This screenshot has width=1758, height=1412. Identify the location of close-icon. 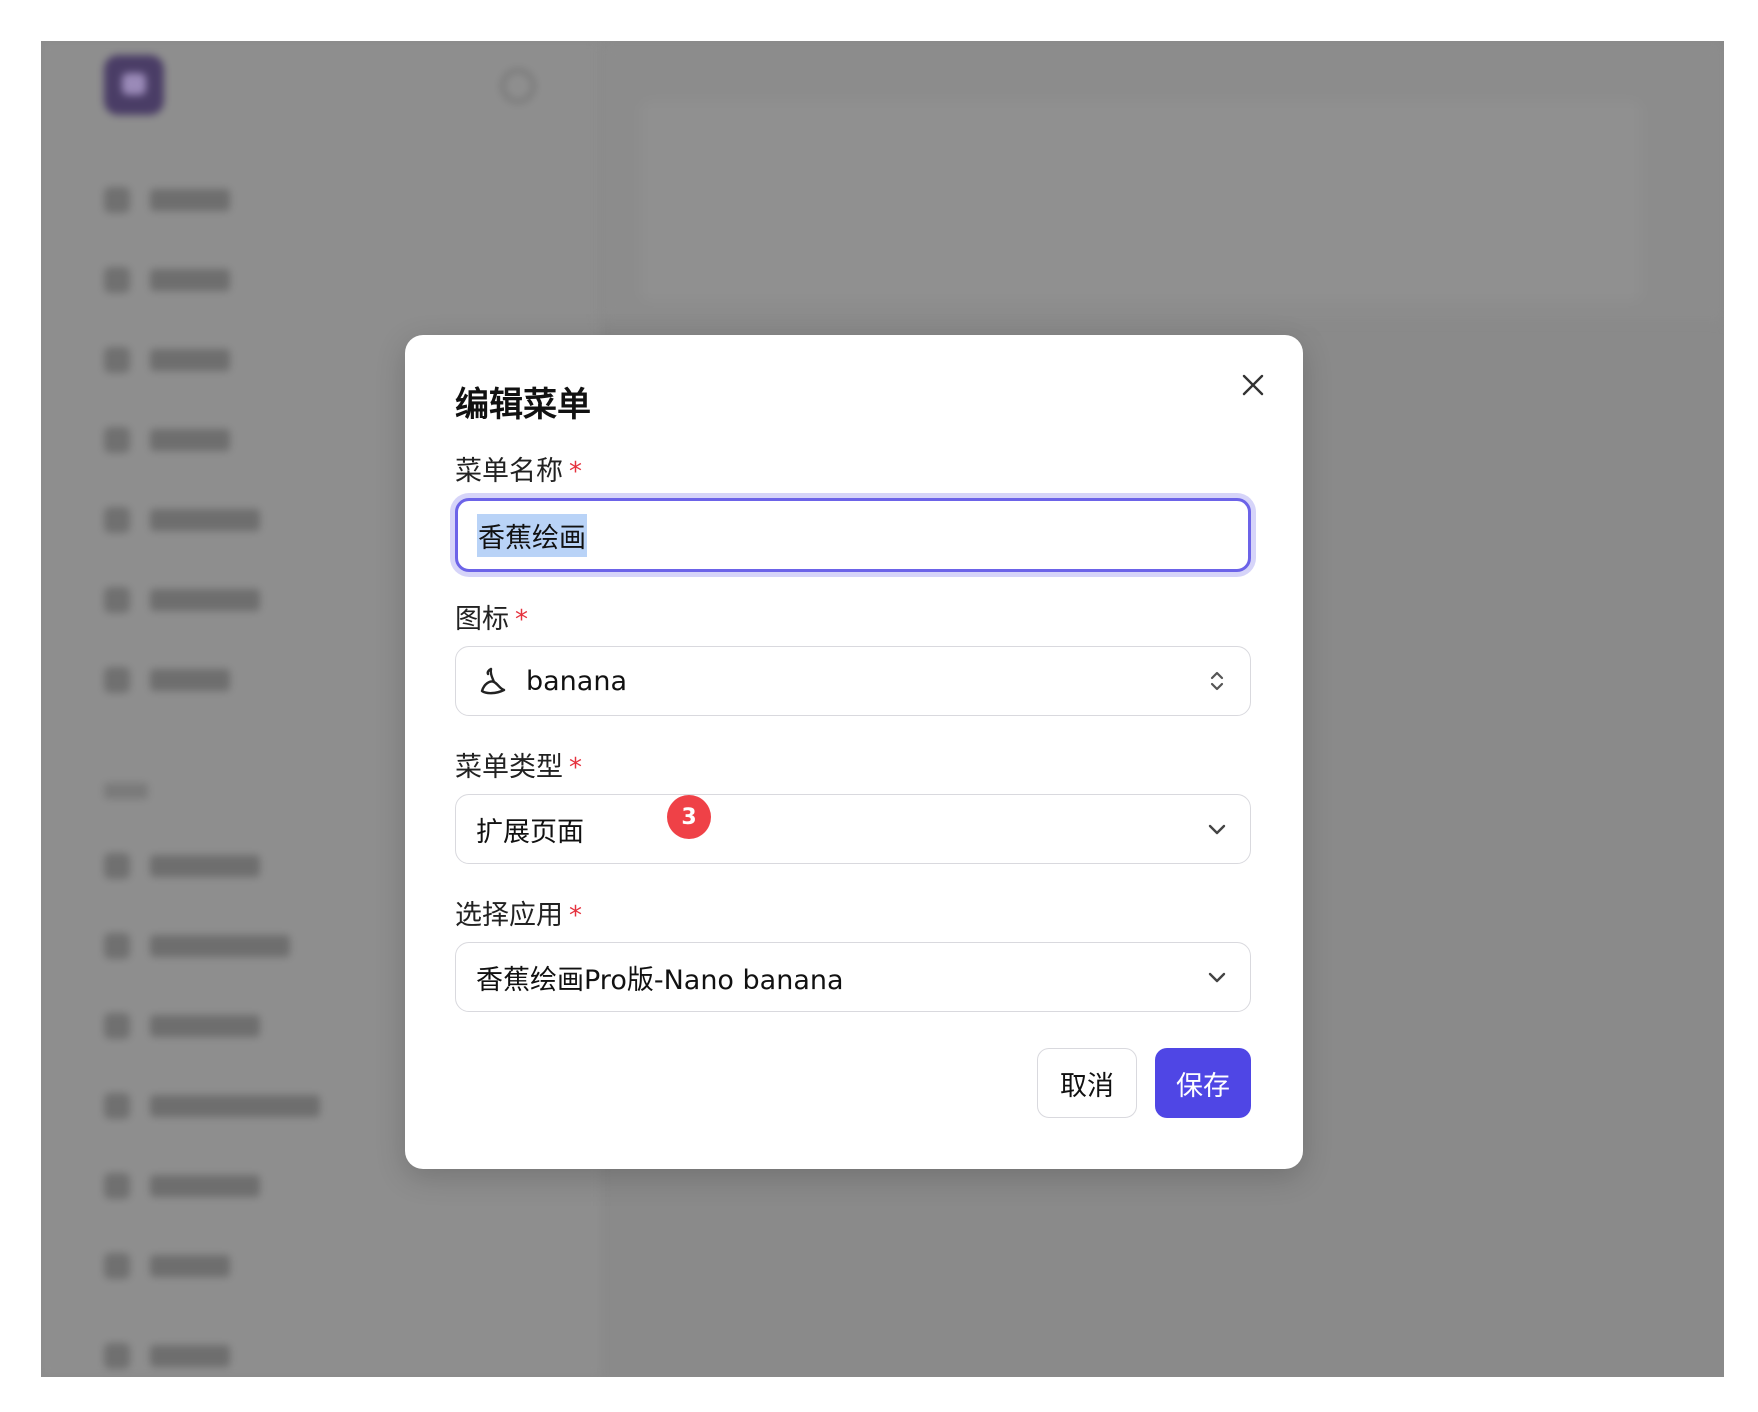
(1253, 385).